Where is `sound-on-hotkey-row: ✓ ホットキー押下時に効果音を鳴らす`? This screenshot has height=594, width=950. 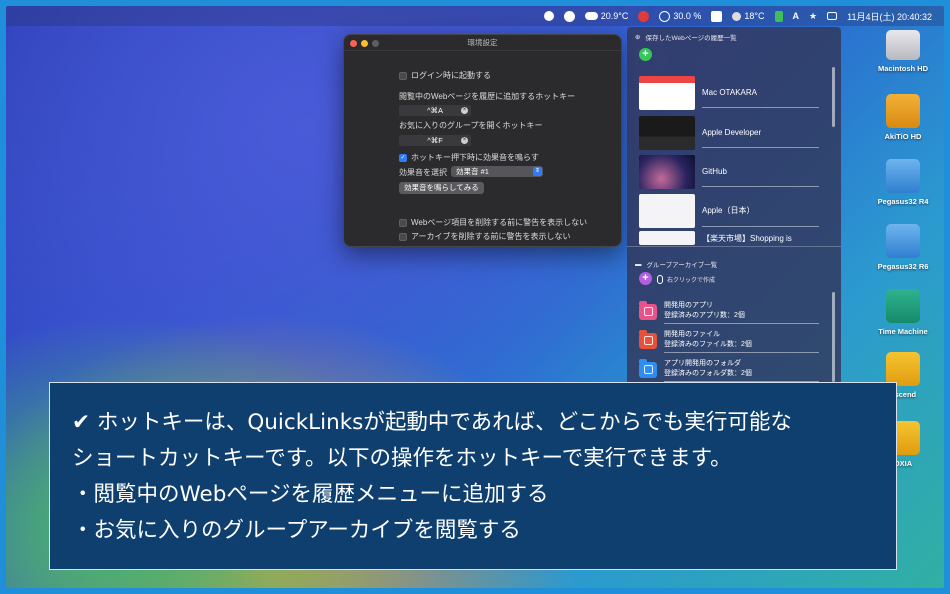 sound-on-hotkey-row: ✓ ホットキー押下時に効果音を鳴らす is located at coordinates (469, 157).